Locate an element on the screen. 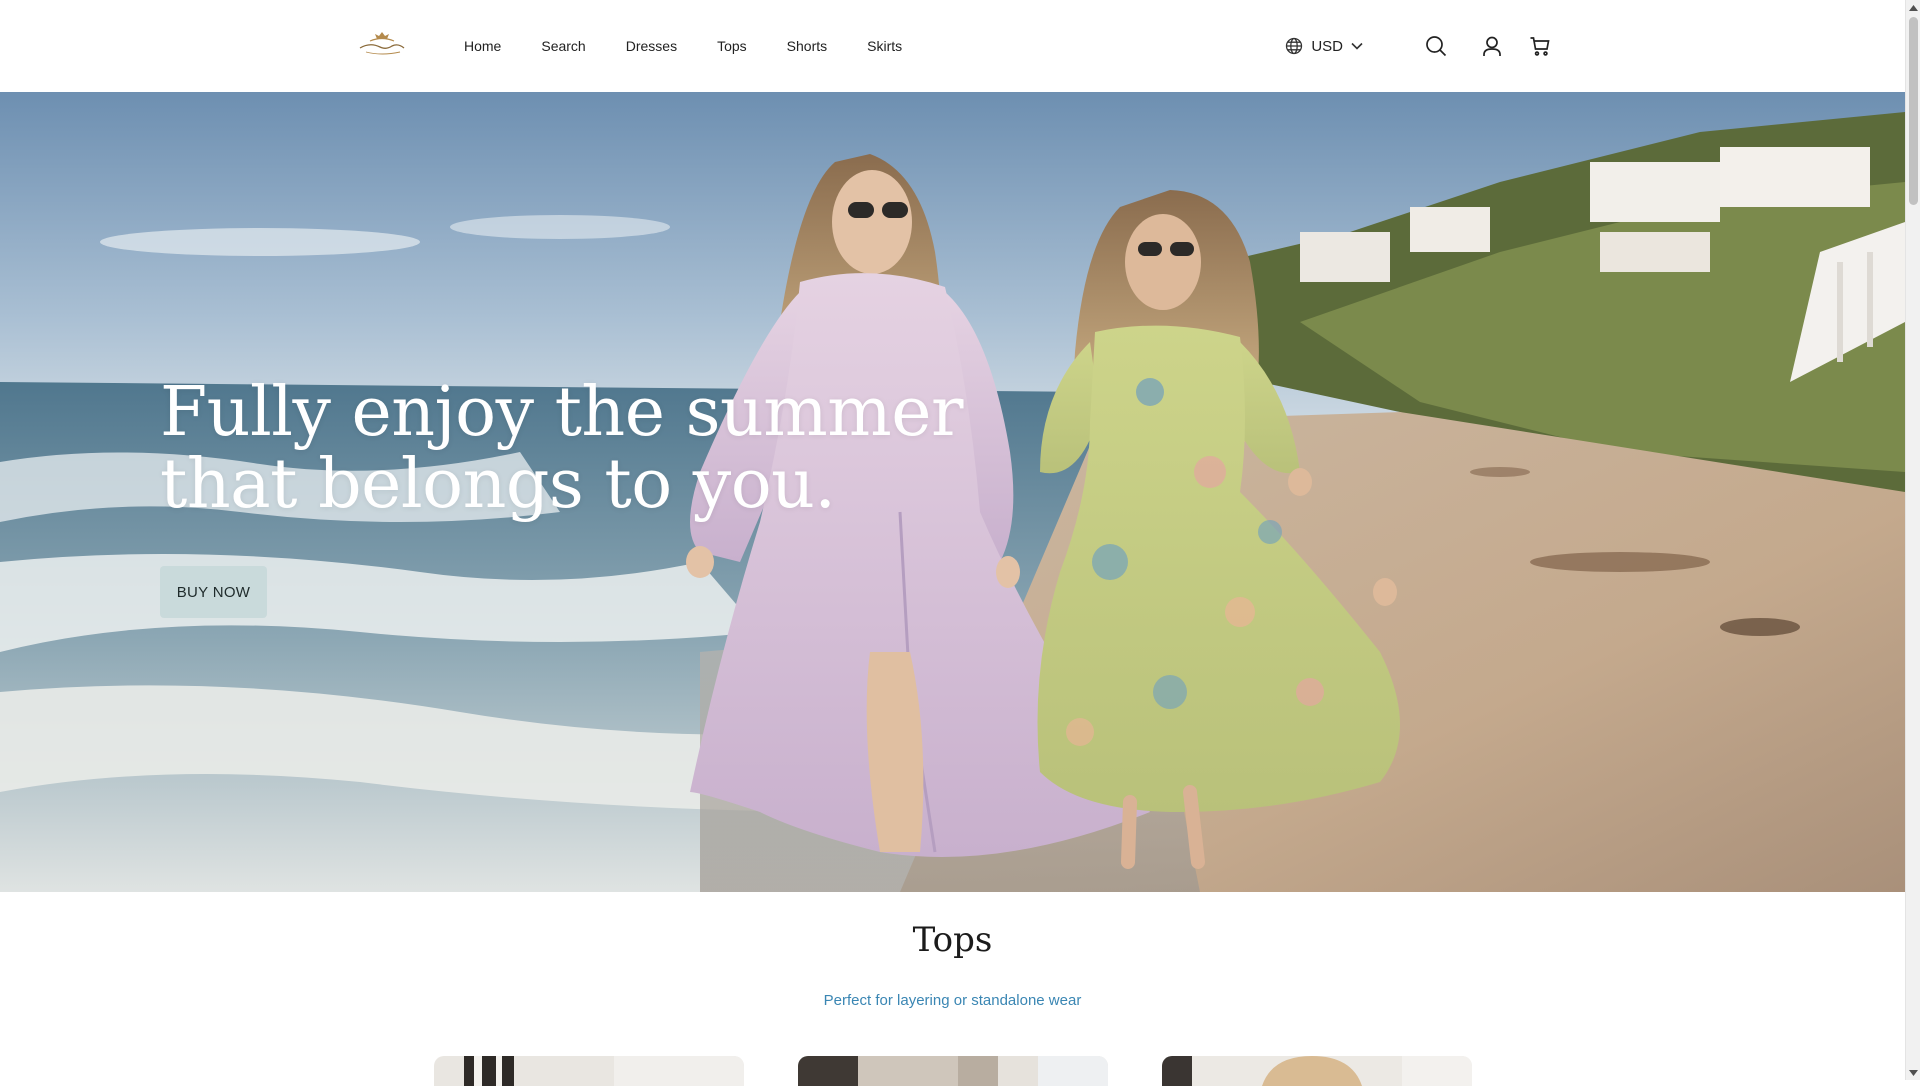 Image resolution: width=1920 pixels, height=1086 pixels. nav-search: Search is located at coordinates (563, 46).